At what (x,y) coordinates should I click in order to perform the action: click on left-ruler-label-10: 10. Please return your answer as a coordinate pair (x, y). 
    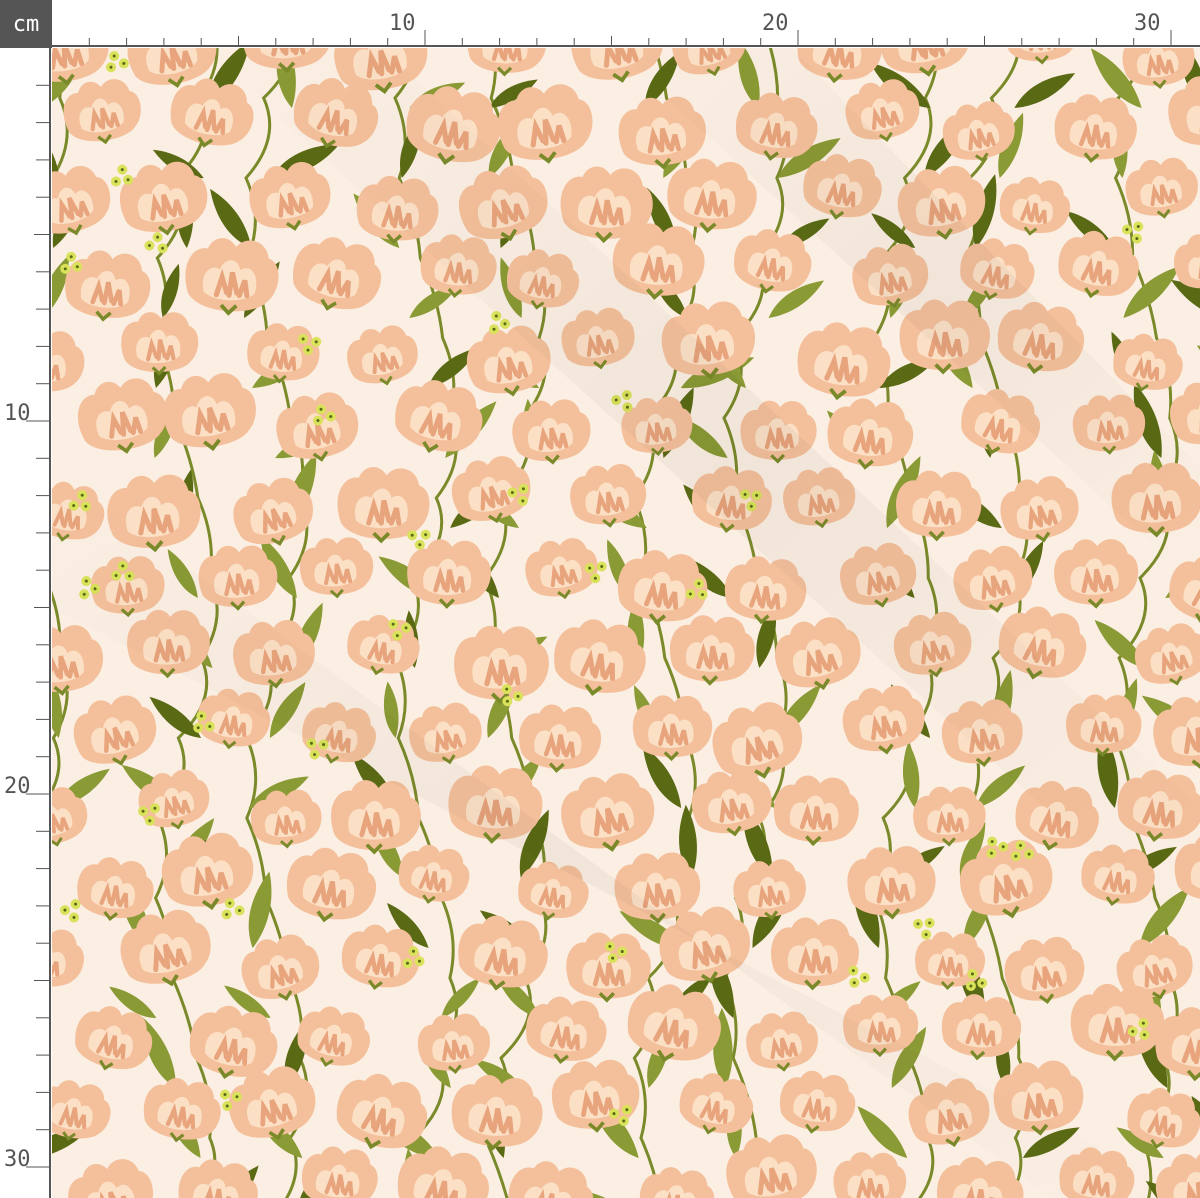
    Looking at the image, I should click on (17, 413).